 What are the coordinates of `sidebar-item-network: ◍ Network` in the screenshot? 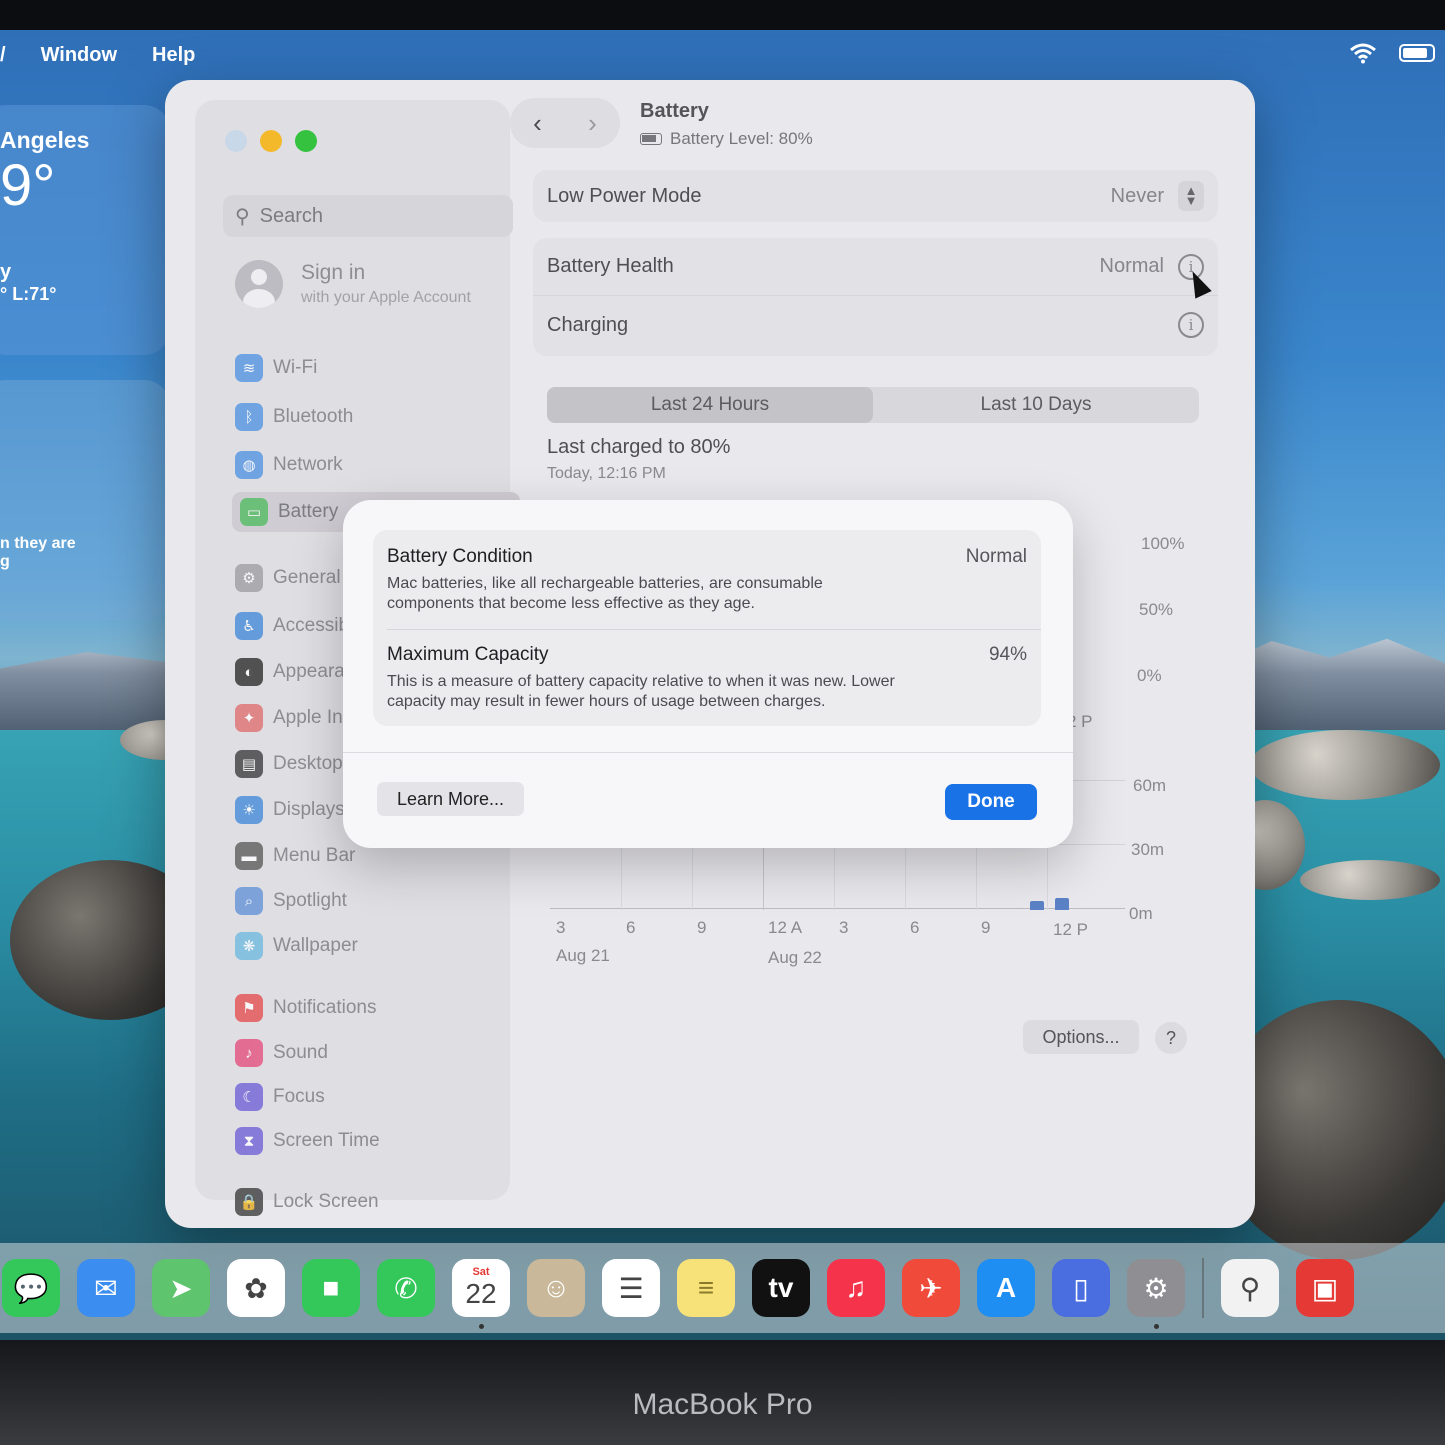 It's located at (289, 465).